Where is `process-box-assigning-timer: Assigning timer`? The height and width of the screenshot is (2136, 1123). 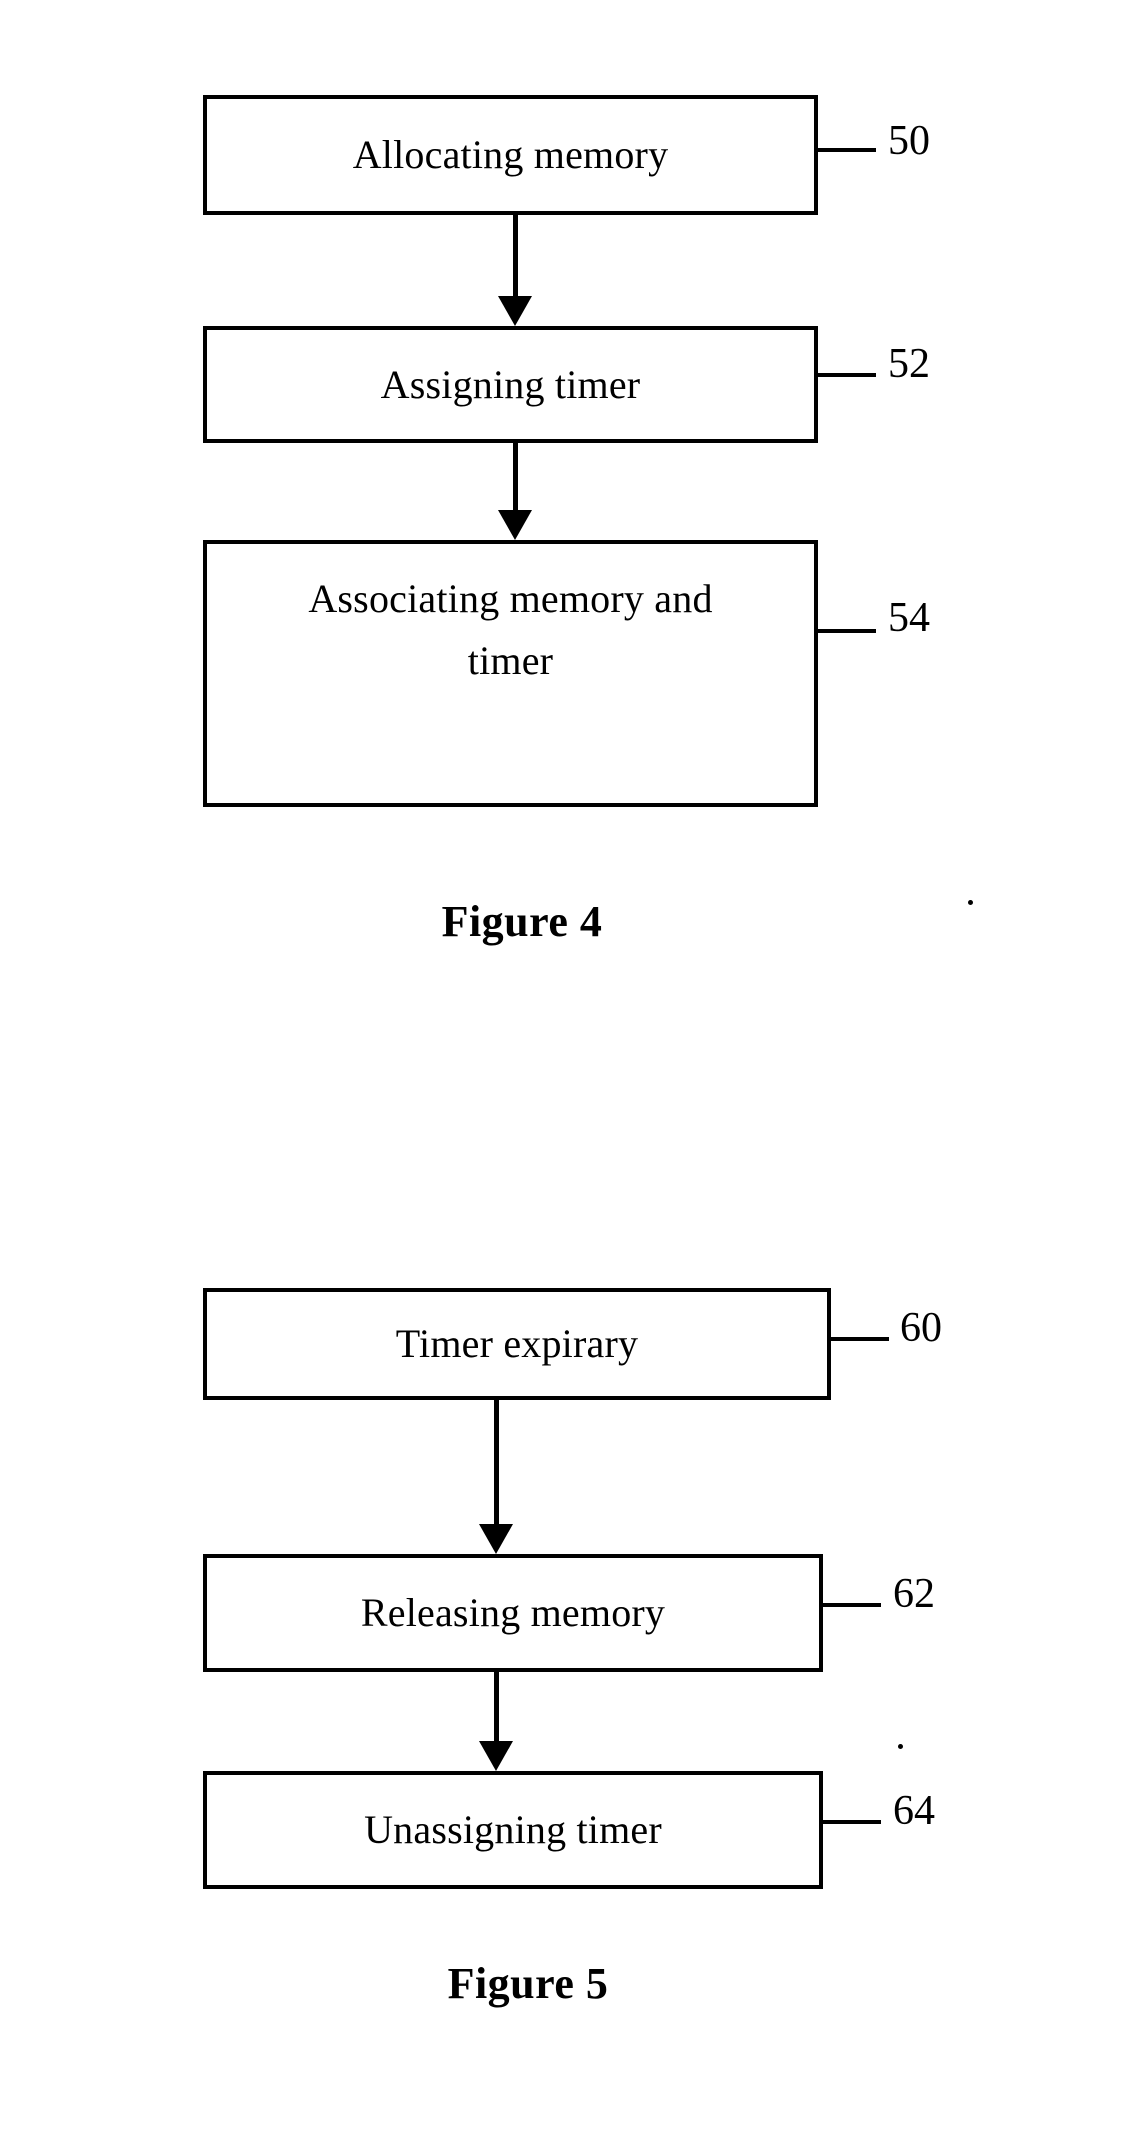
process-box-assigning-timer: Assigning timer is located at coordinates (510, 384).